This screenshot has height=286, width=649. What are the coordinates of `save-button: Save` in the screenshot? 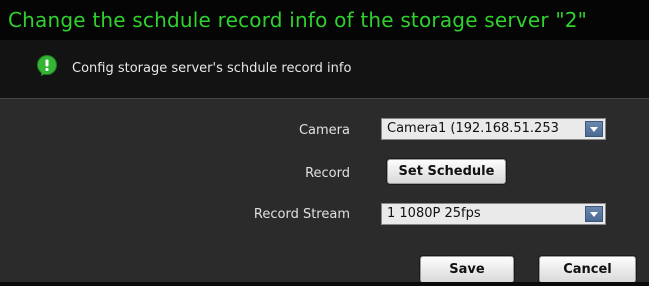 It's located at (467, 269).